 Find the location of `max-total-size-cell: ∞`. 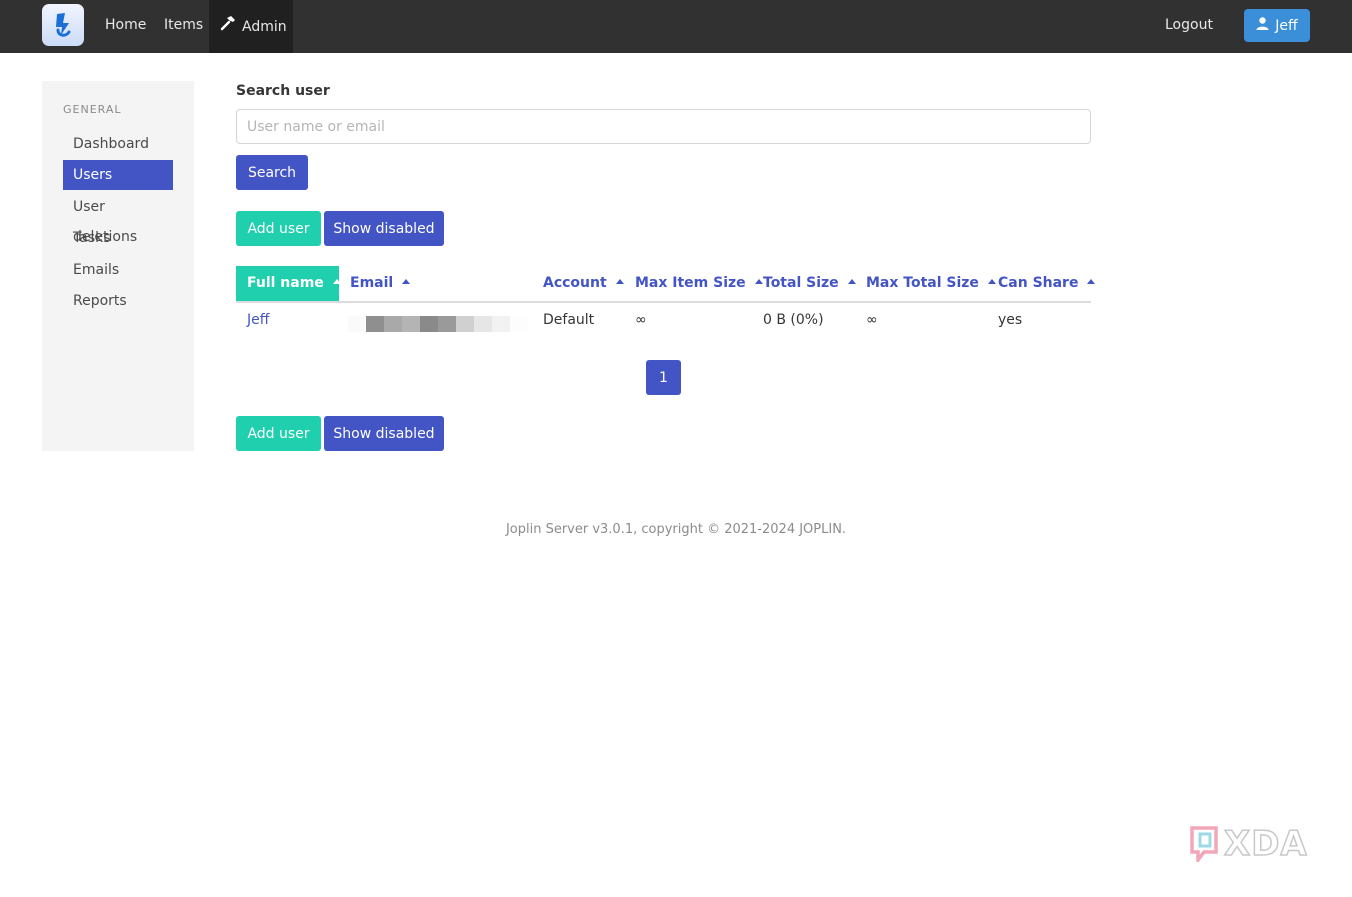

max-total-size-cell: ∞ is located at coordinates (872, 320).